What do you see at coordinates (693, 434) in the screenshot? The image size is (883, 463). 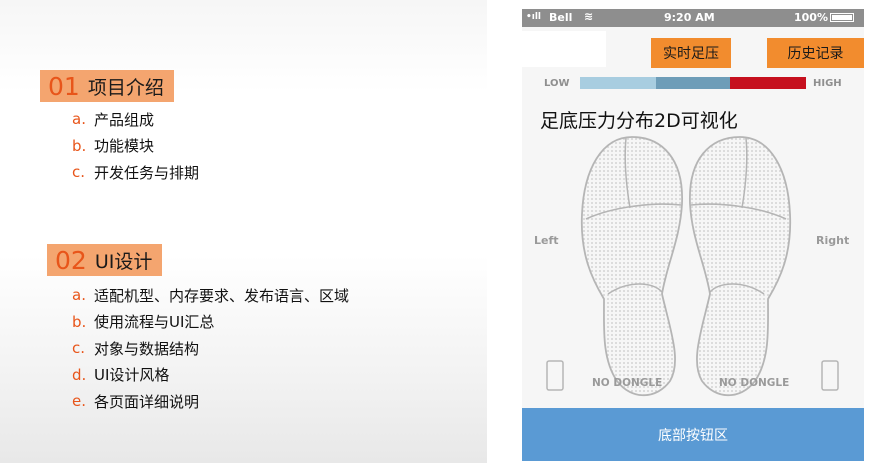 I see `bottom-button-area: 底部按钮区` at bounding box center [693, 434].